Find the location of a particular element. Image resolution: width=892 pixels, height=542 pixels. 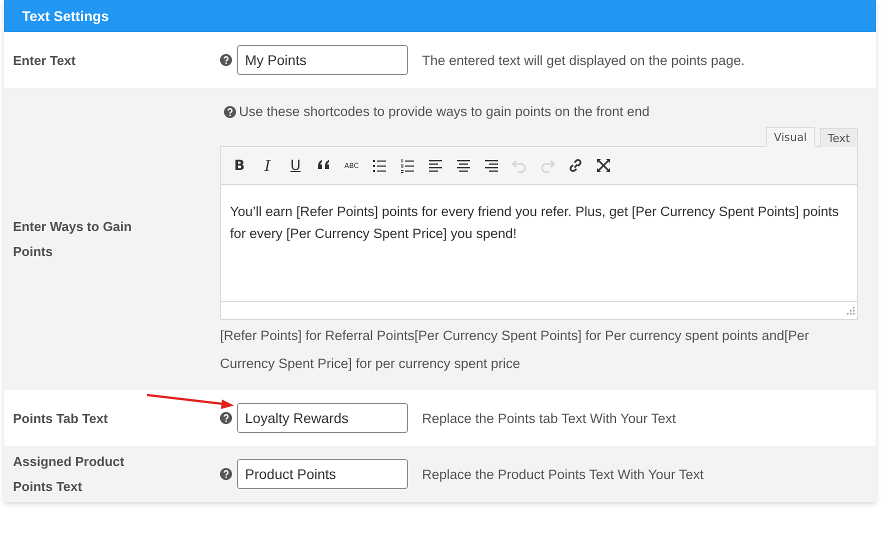

fullscreen-icon is located at coordinates (603, 165).